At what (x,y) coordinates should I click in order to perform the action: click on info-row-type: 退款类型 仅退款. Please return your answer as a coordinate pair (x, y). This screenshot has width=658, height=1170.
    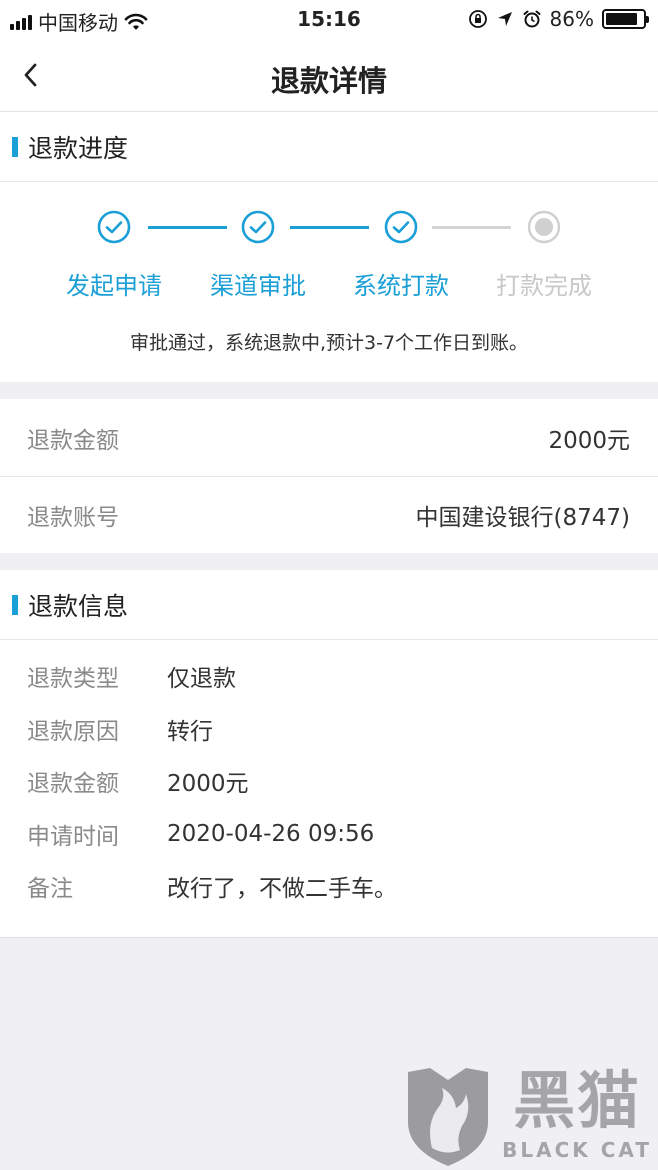
    Looking at the image, I should click on (329, 676).